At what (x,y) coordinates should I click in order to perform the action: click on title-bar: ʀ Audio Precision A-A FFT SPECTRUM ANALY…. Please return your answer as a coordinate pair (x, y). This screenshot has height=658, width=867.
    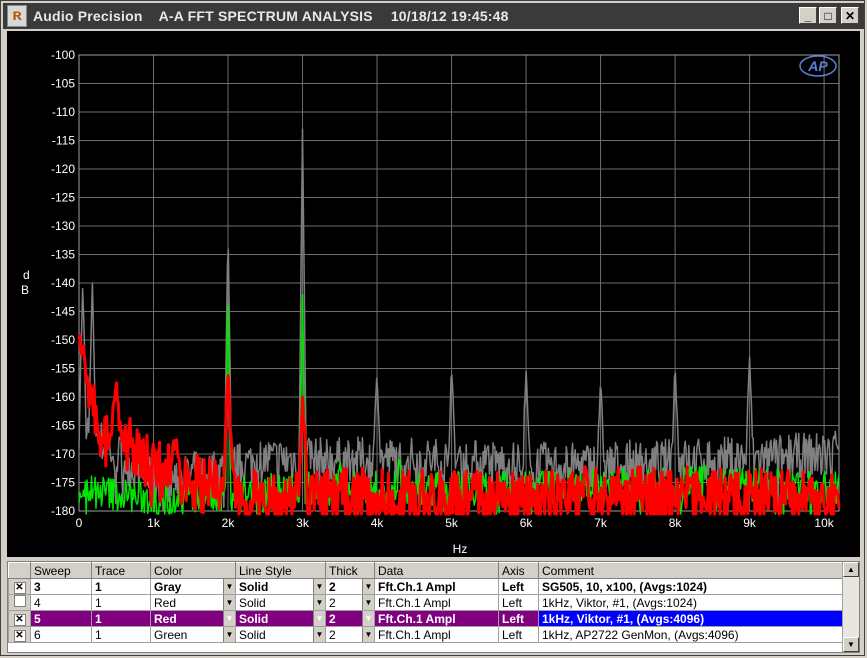
    Looking at the image, I should click on (433, 16).